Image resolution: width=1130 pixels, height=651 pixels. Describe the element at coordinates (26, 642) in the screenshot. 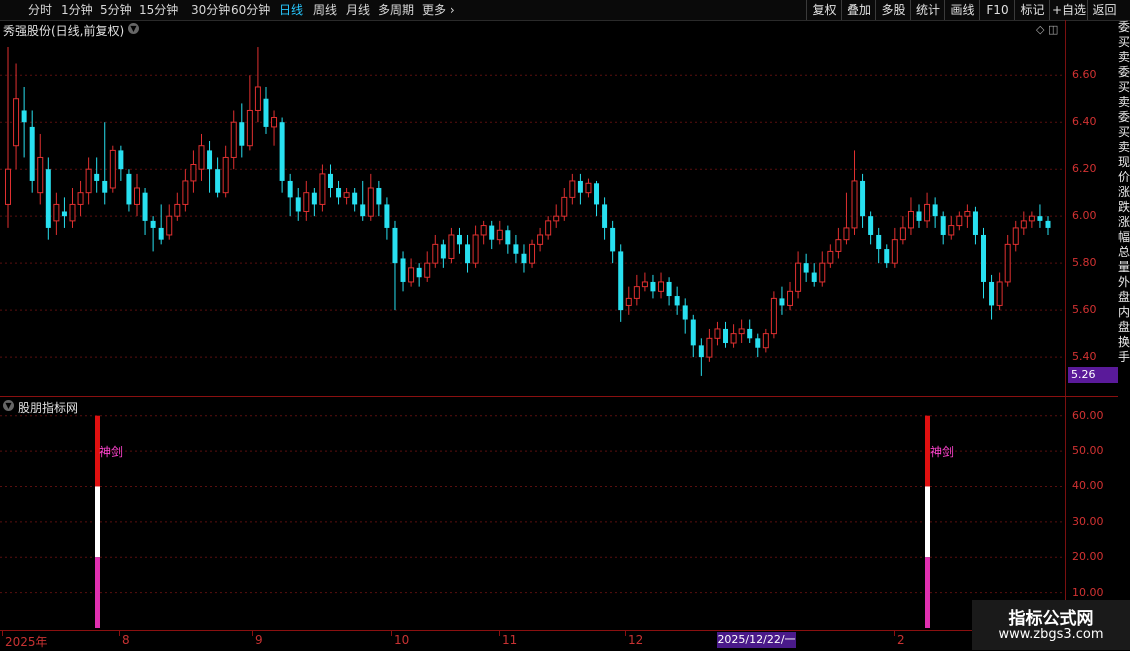

I see `date-label: 2025年` at that location.